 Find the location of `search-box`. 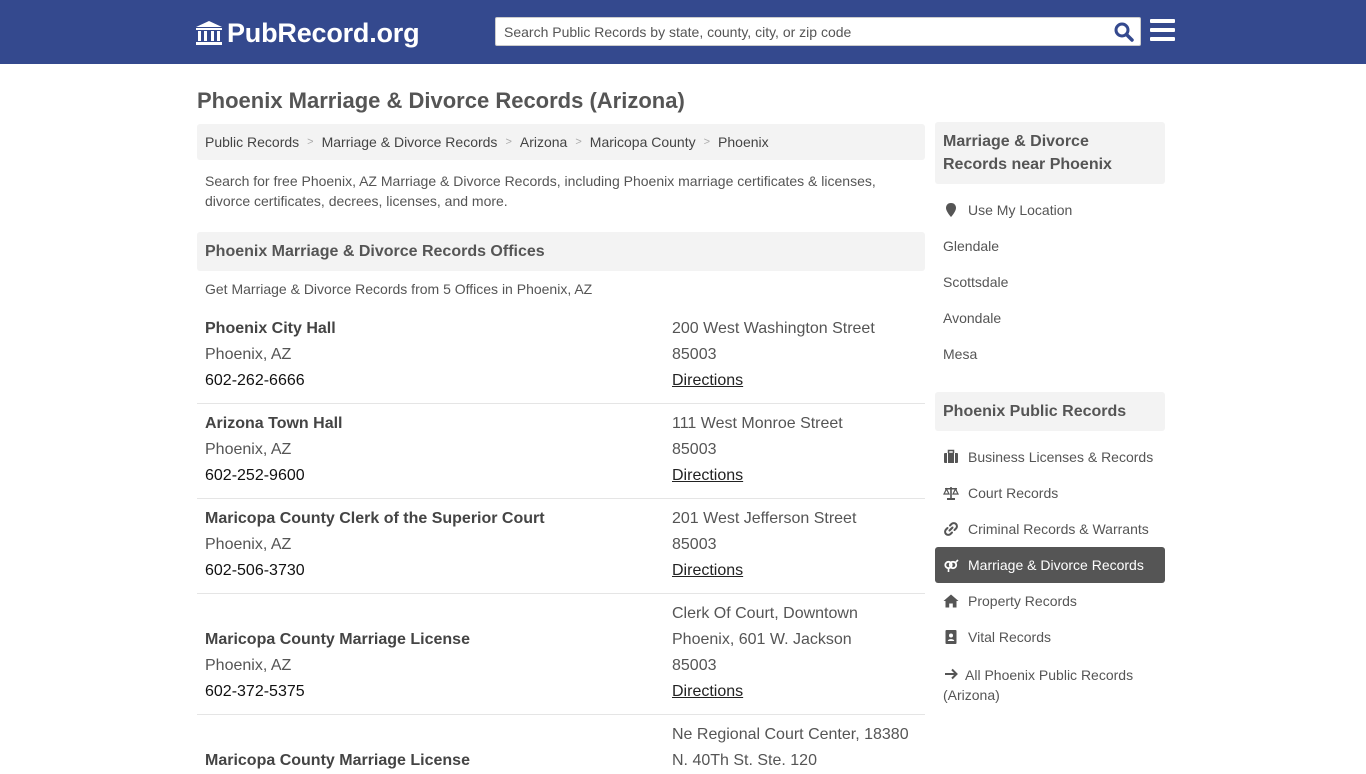

search-box is located at coordinates (818, 31).